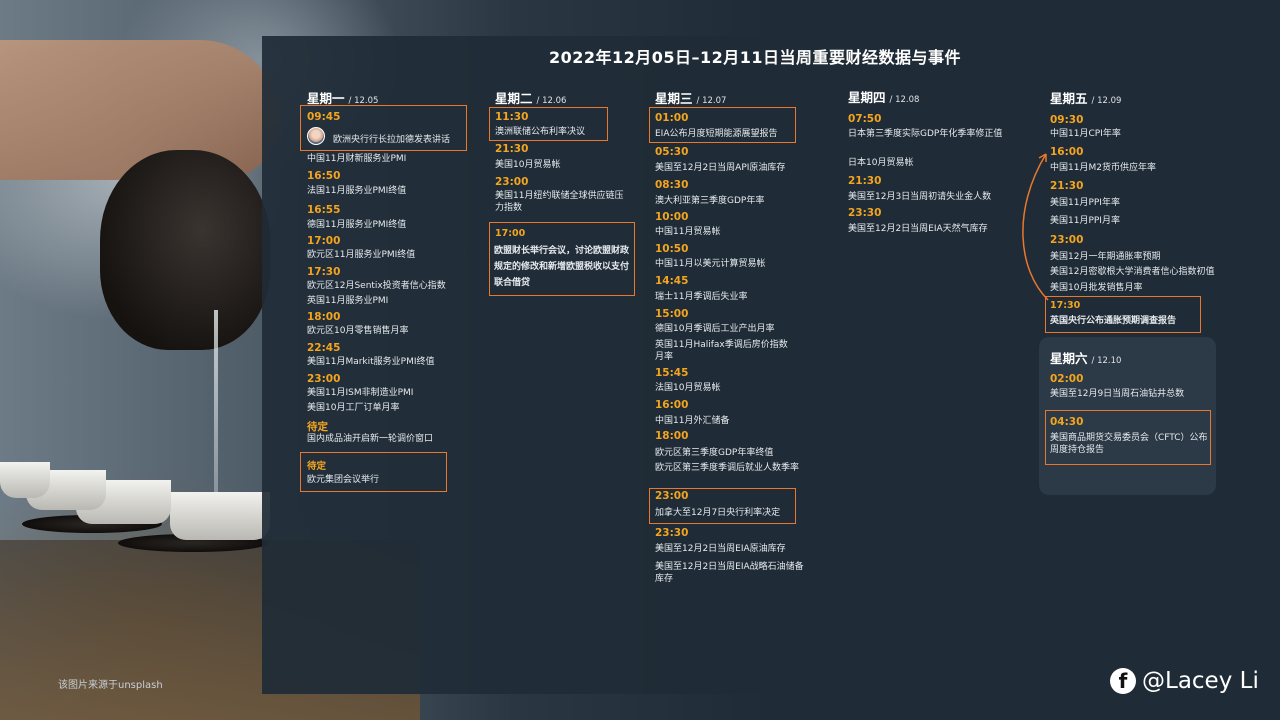 The image size is (1280, 720). What do you see at coordinates (343, 480) in the screenshot?
I see `event-text: 欧元集团会议举行` at bounding box center [343, 480].